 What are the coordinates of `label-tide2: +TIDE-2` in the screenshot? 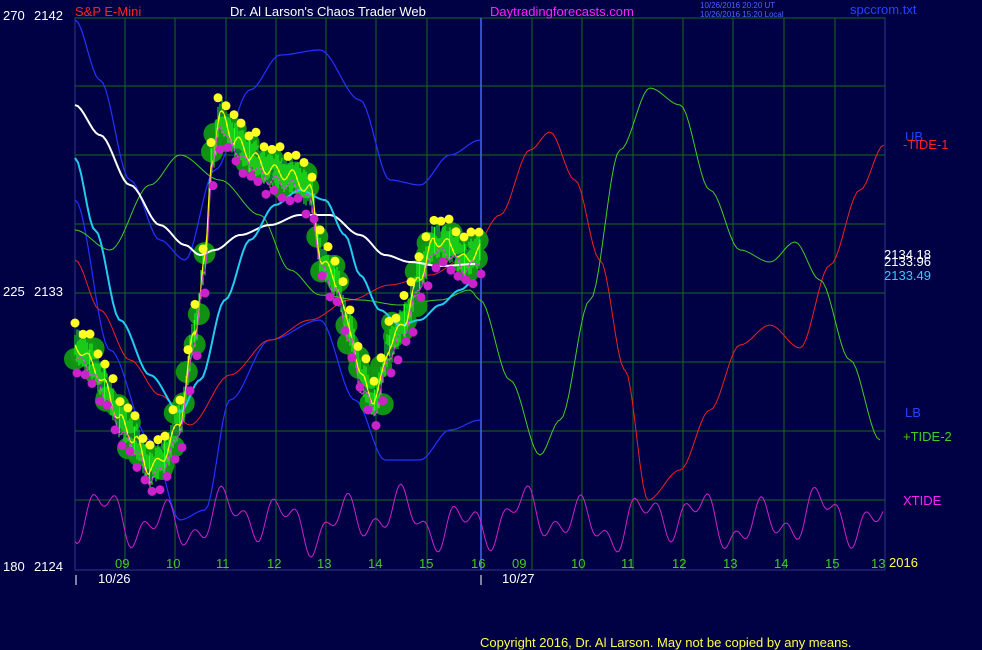 It's located at (927, 436).